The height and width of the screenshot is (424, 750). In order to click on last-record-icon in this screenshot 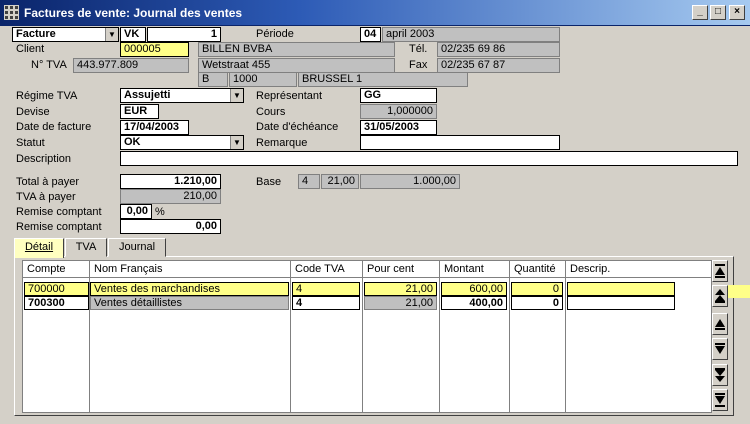, I will do `click(720, 400)`.